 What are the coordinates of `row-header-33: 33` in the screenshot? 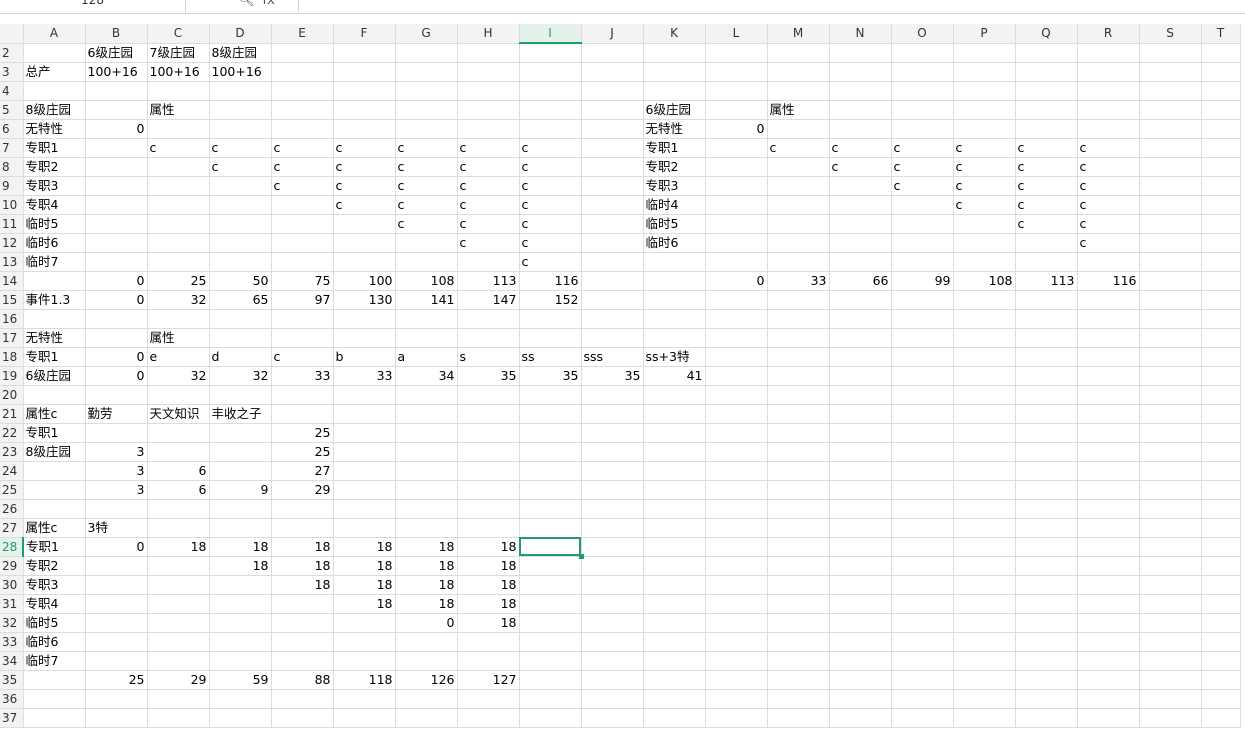 It's located at (12, 642).